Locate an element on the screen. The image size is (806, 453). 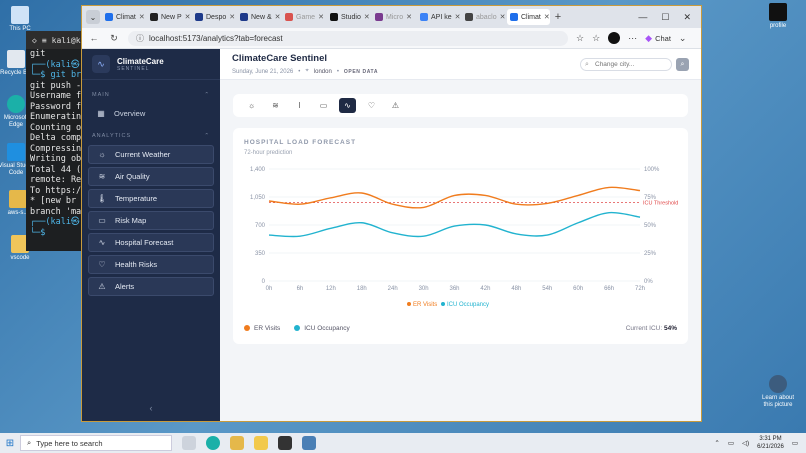
heart-icon: ♡ is located at coordinates (371, 105).